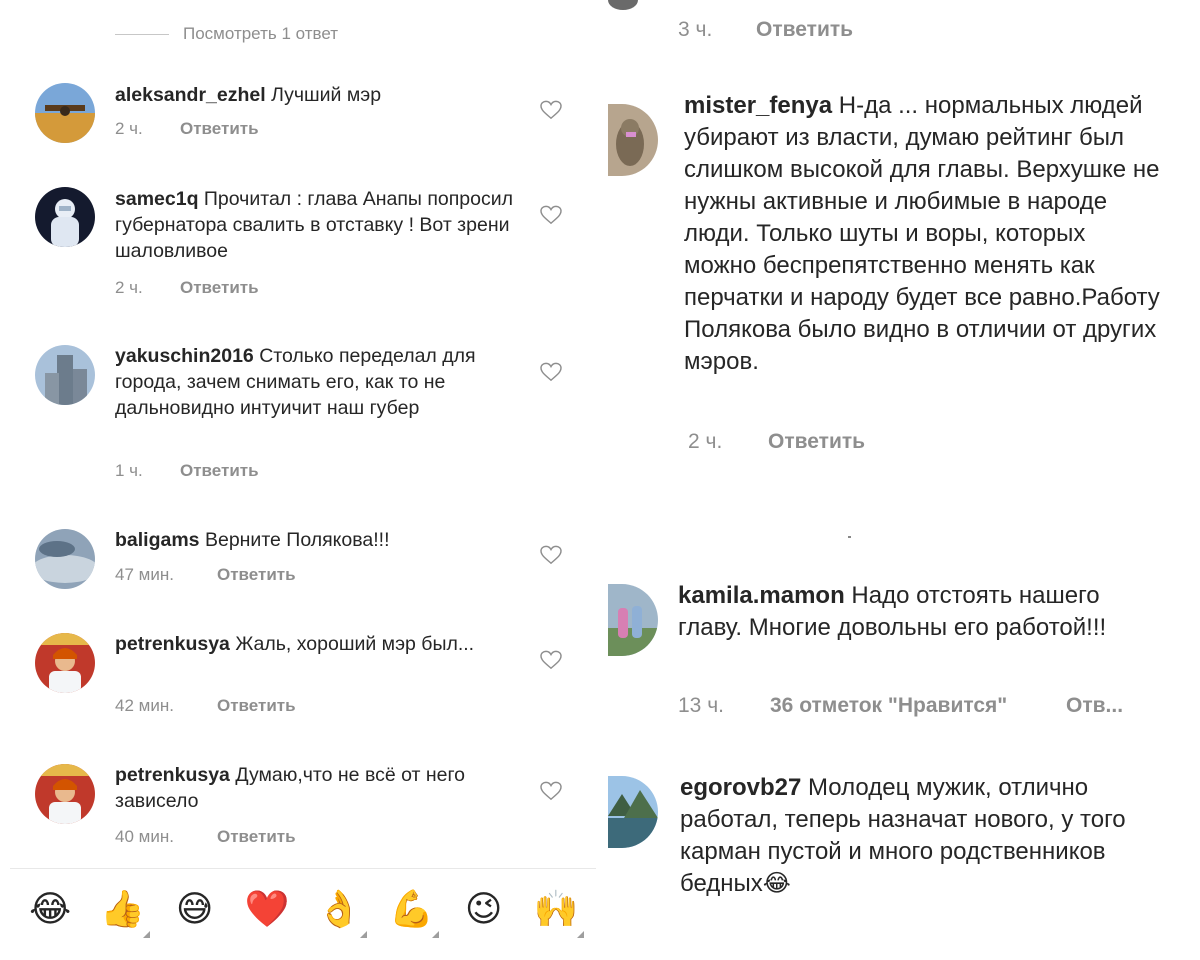  I want to click on comment-username: mister_fenya, so click(758, 105).